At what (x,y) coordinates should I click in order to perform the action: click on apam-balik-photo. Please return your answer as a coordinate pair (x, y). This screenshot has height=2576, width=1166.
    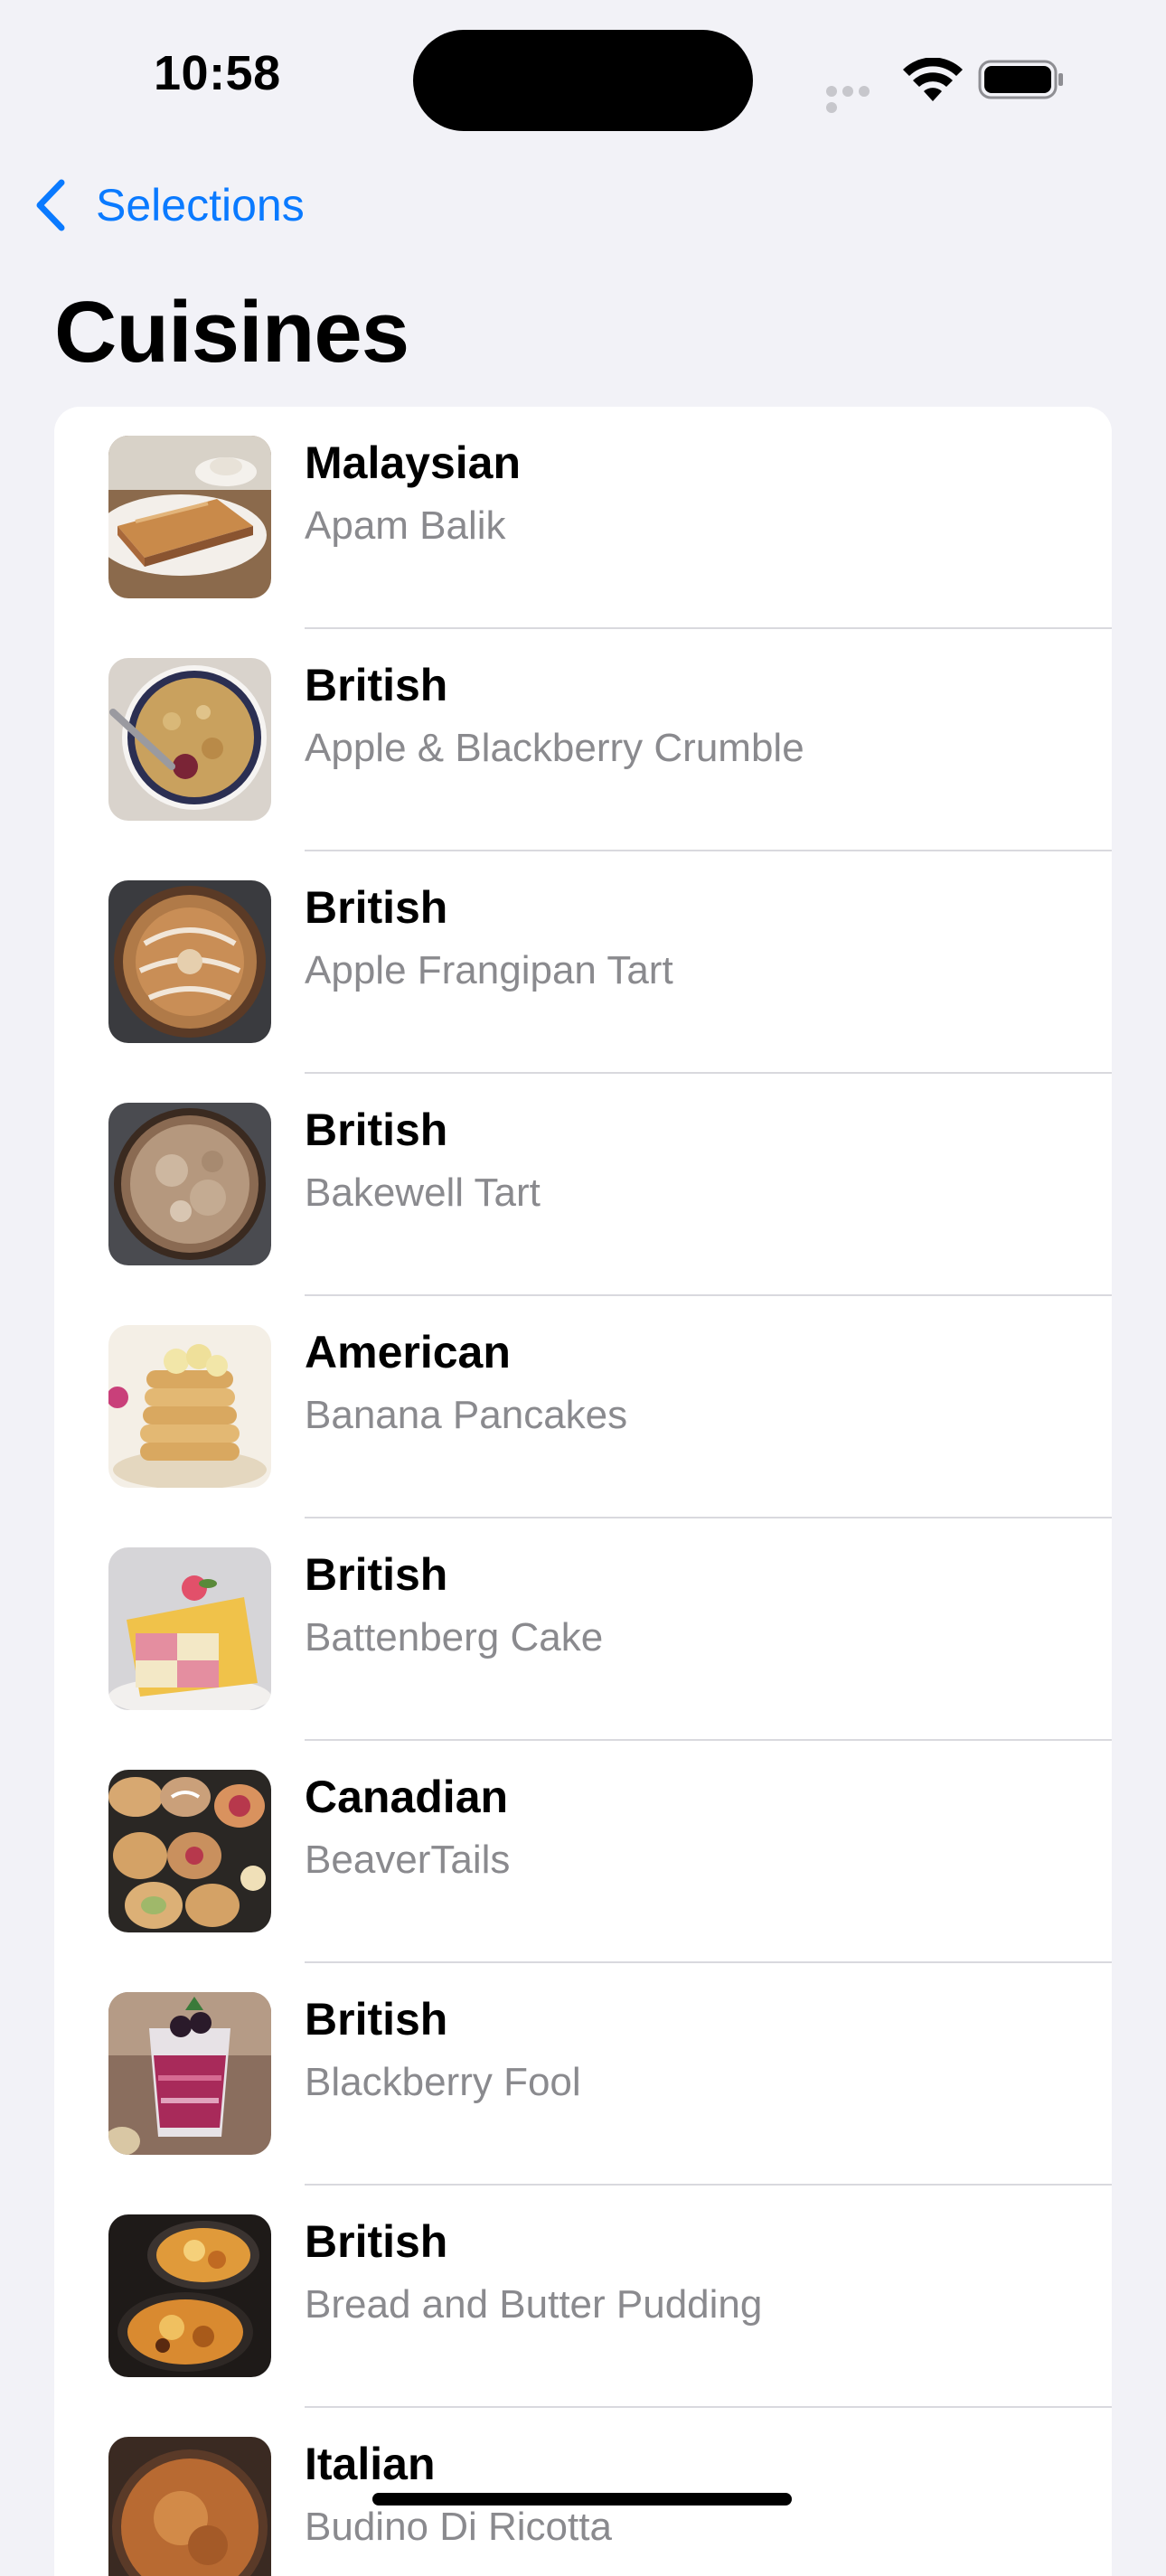
    Looking at the image, I should click on (190, 517).